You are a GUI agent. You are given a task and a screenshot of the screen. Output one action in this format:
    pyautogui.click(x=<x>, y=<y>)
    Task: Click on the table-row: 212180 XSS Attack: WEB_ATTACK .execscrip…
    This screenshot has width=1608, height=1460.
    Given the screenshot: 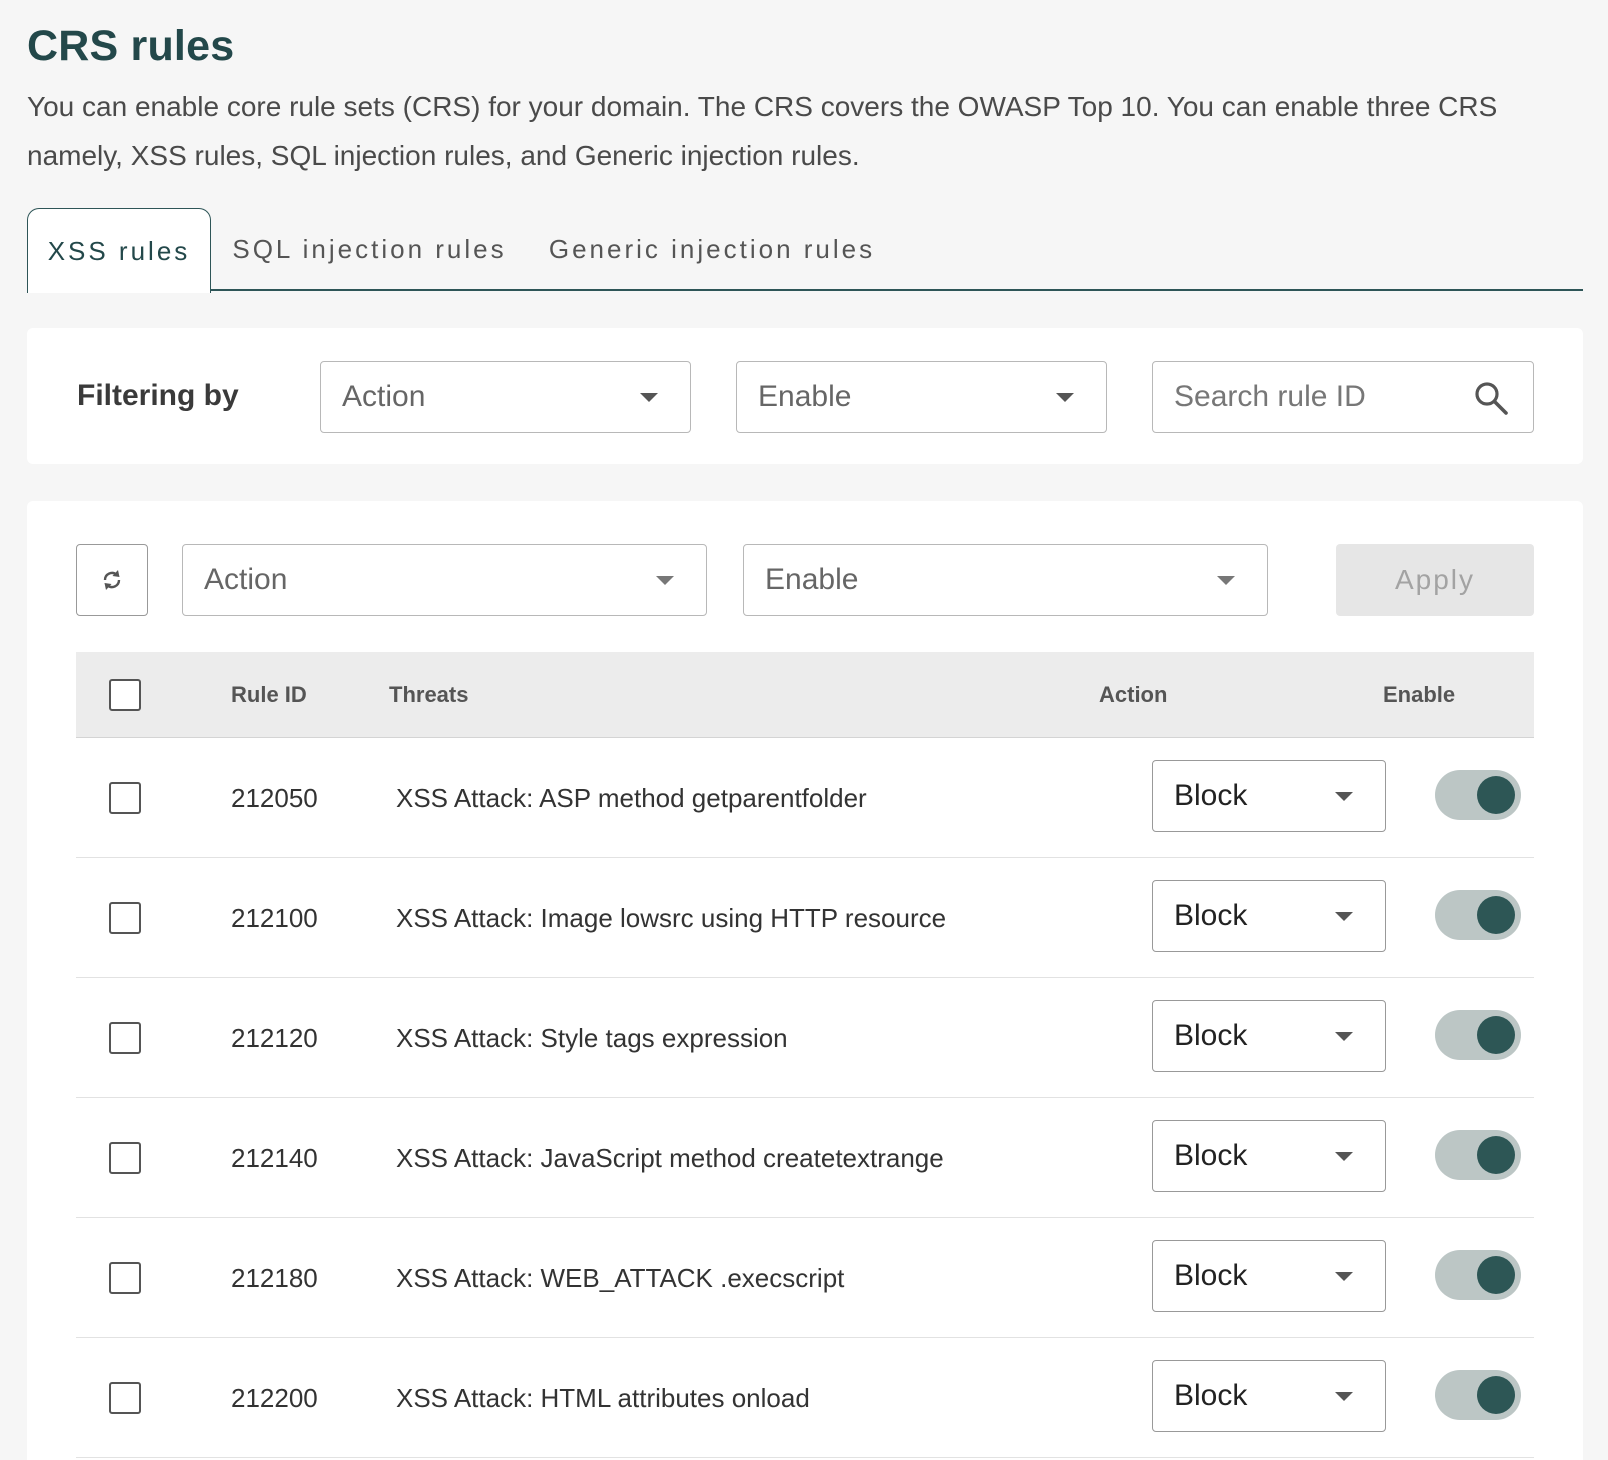 What is the action you would take?
    pyautogui.click(x=805, y=1278)
    